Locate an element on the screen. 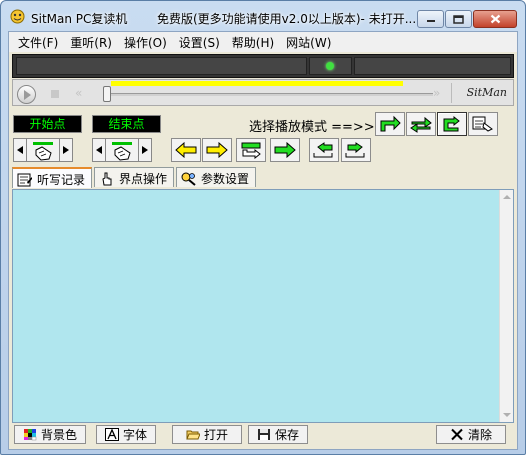 The width and height of the screenshot is (526, 455). arrow-right-green-icon is located at coordinates (285, 150).